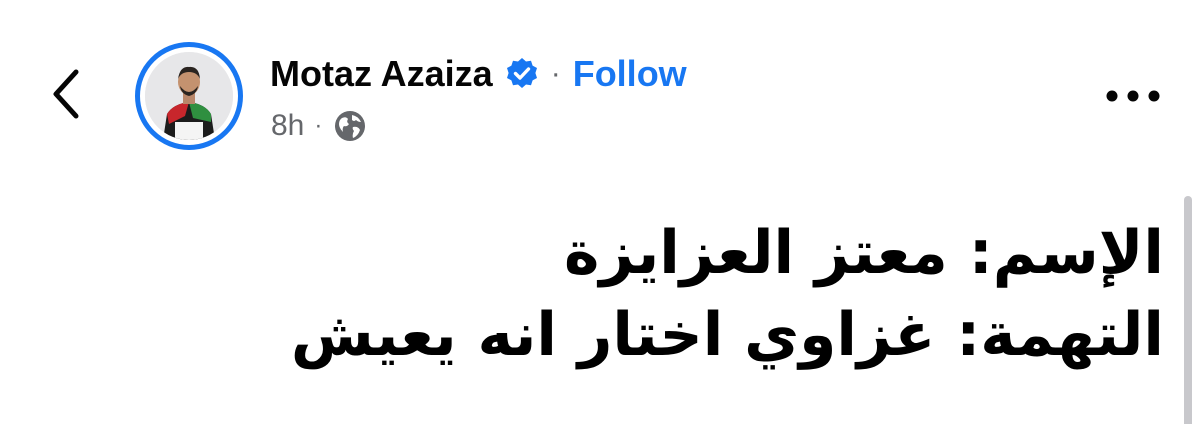  I want to click on post-text-line: التهمة: غزاوي اختار انه يعيش, so click(727, 335).